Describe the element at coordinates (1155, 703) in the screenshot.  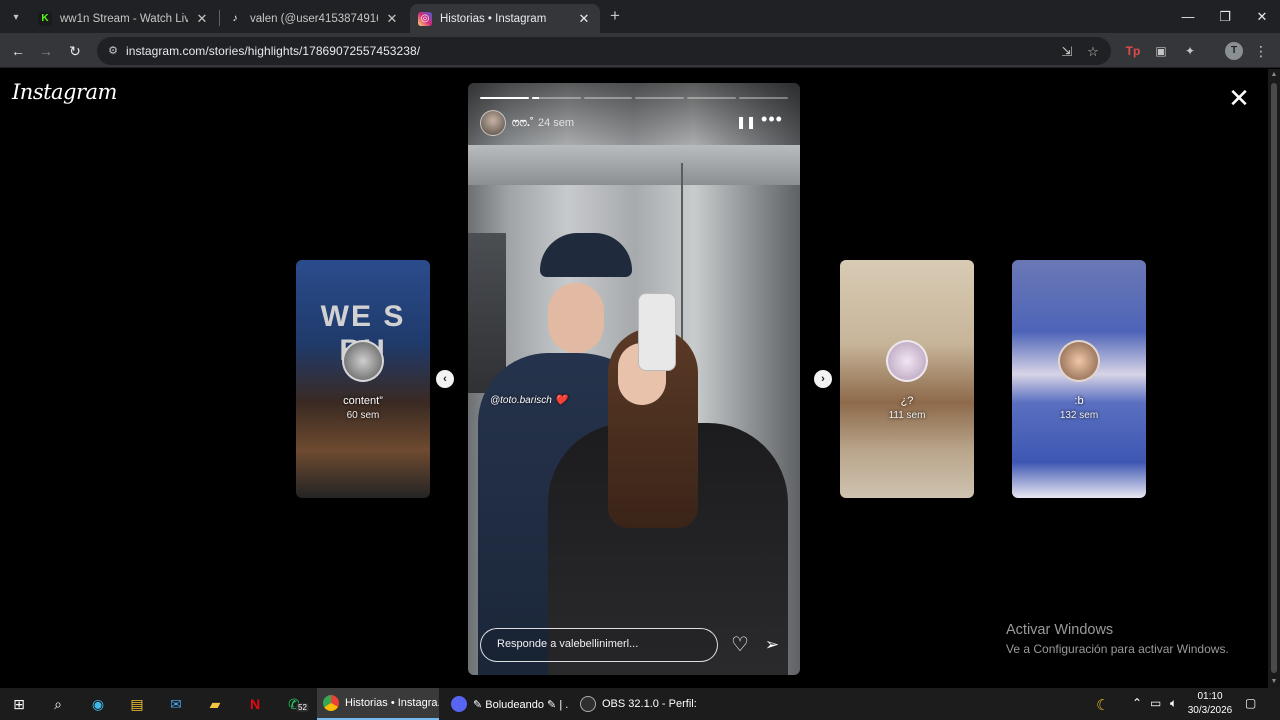
I see `network-icon: ▭` at that location.